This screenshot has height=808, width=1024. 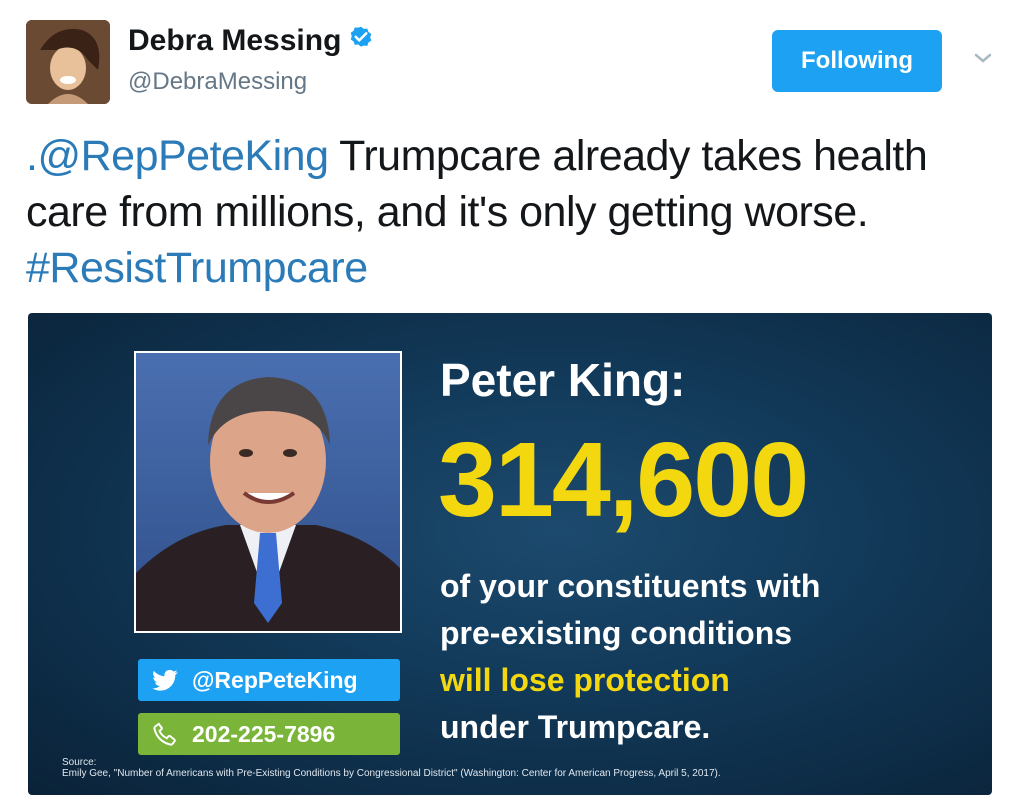 I want to click on avatar, so click(x=68, y=62).